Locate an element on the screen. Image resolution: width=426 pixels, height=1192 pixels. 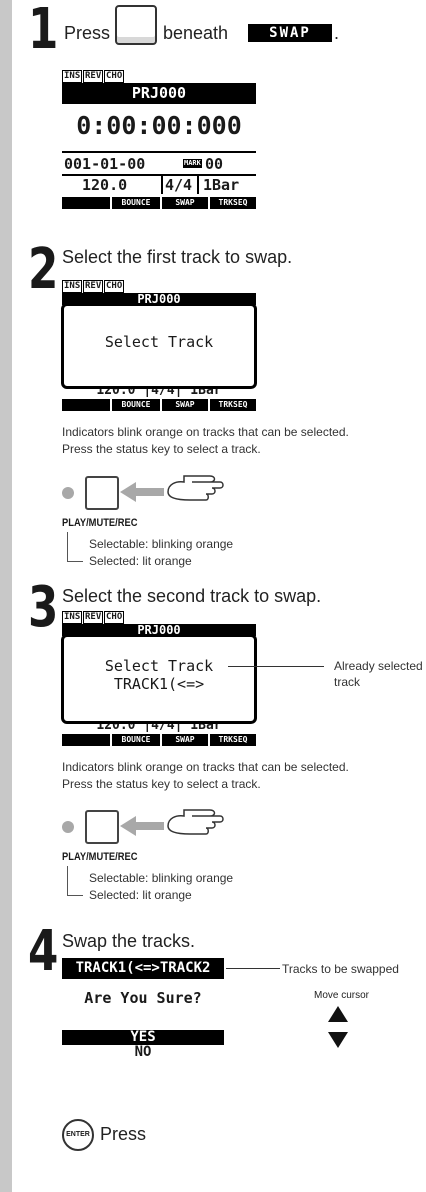
yes-option: YES is located at coordinates (143, 1037).